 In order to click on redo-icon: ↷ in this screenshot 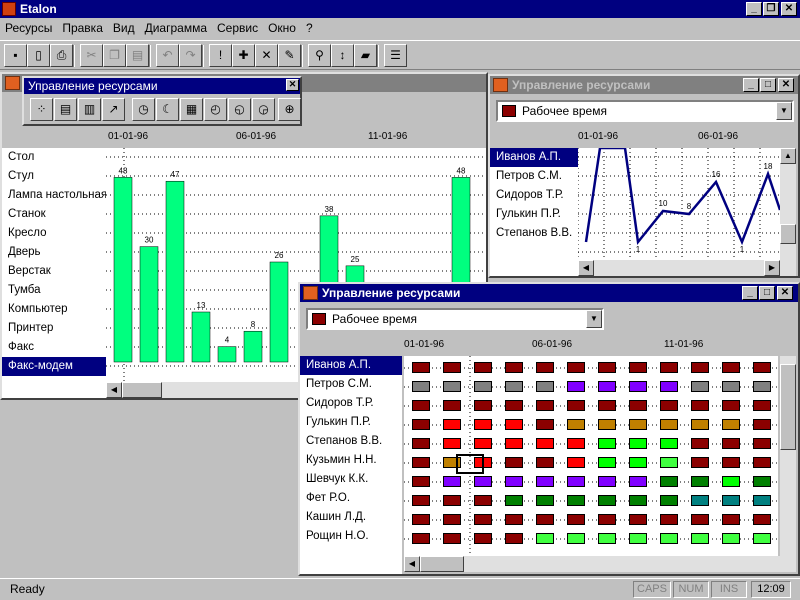, I will do `click(190, 55)`.